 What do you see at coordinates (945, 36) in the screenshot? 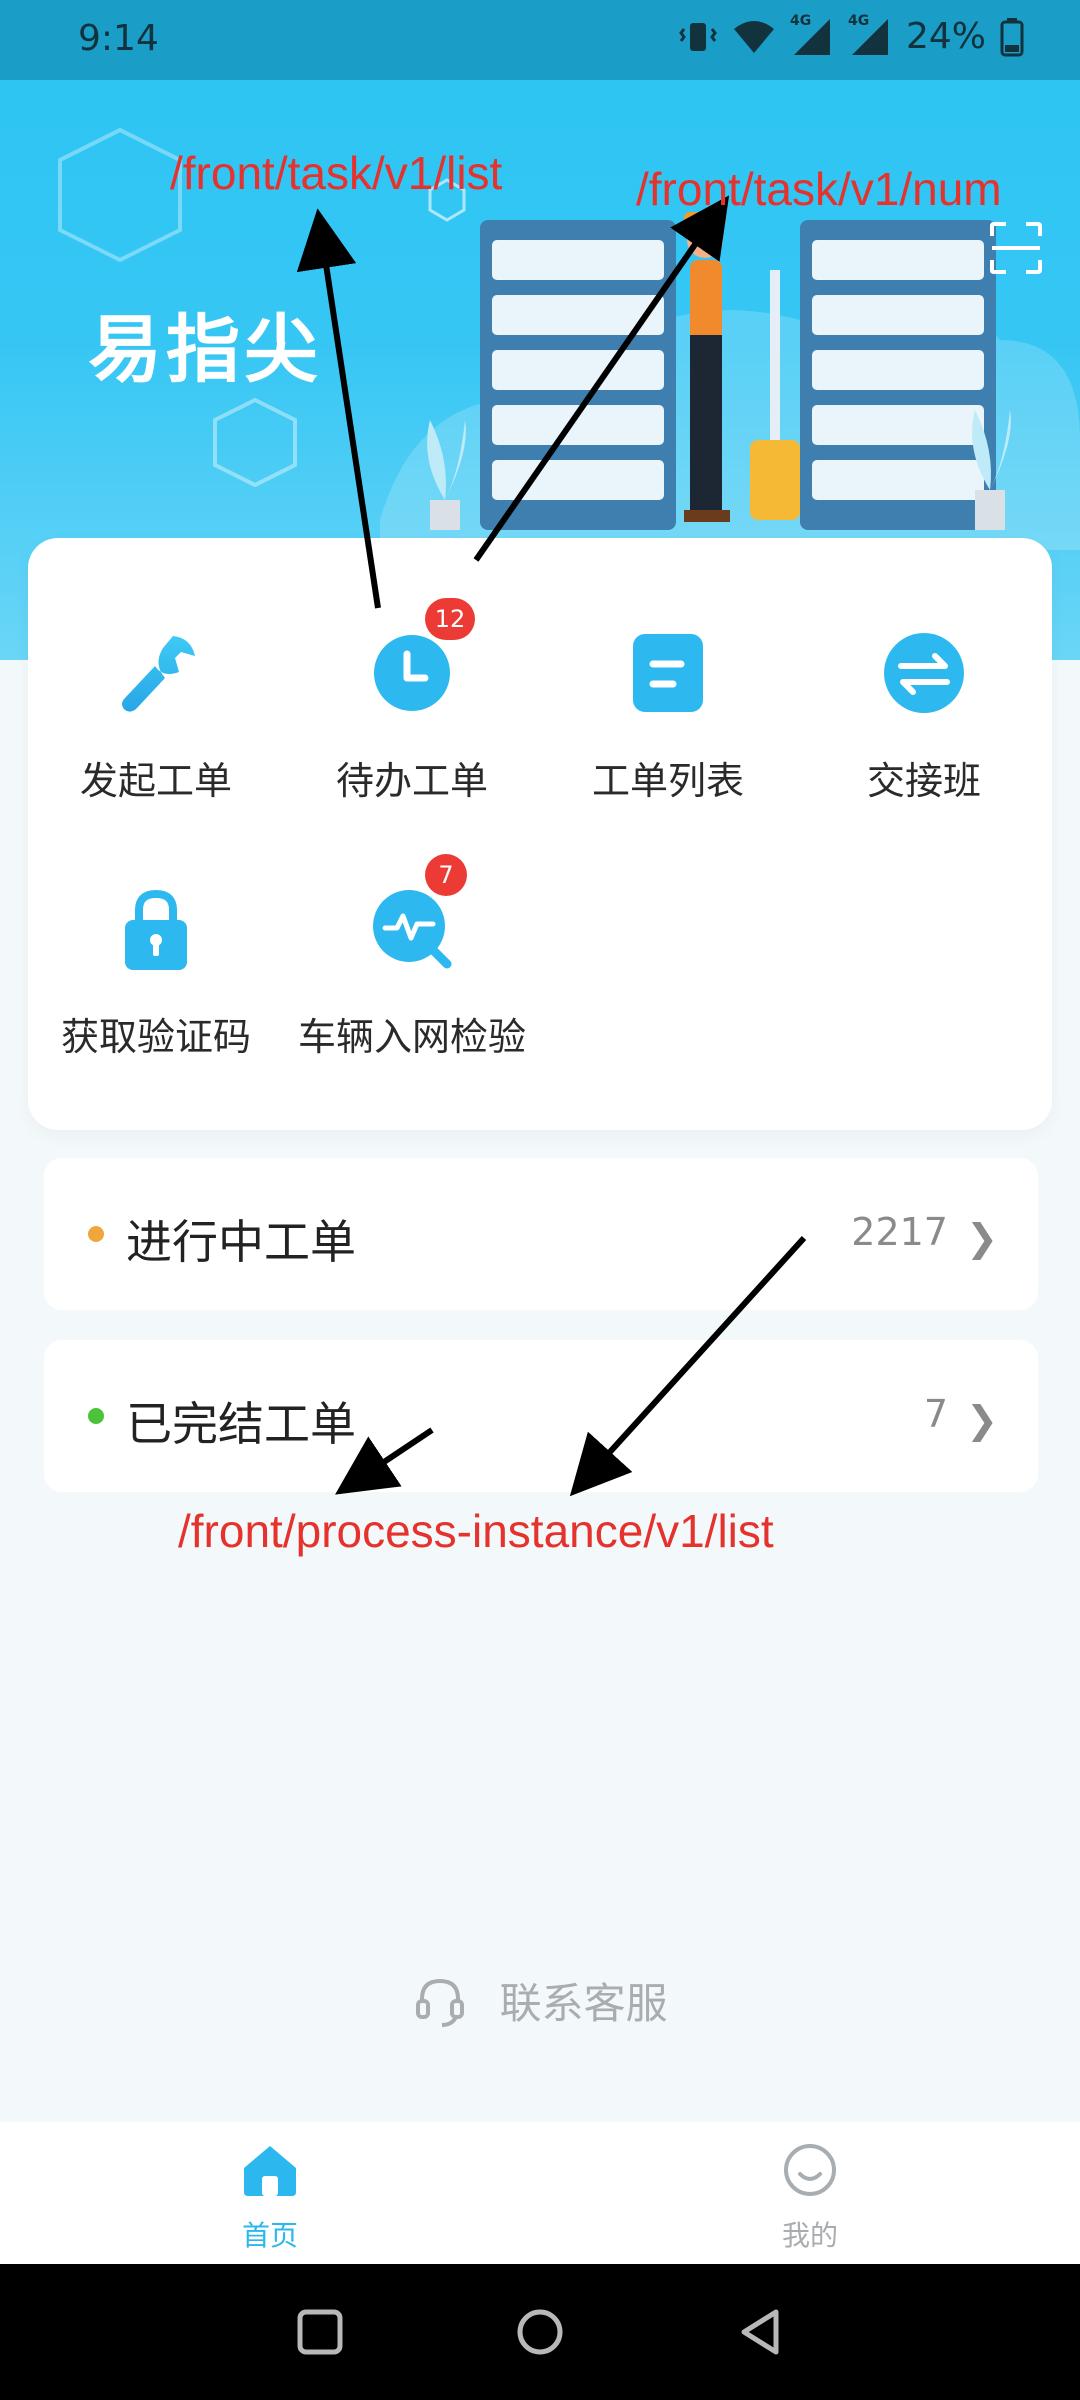
I see `battery-percent: 24%` at bounding box center [945, 36].